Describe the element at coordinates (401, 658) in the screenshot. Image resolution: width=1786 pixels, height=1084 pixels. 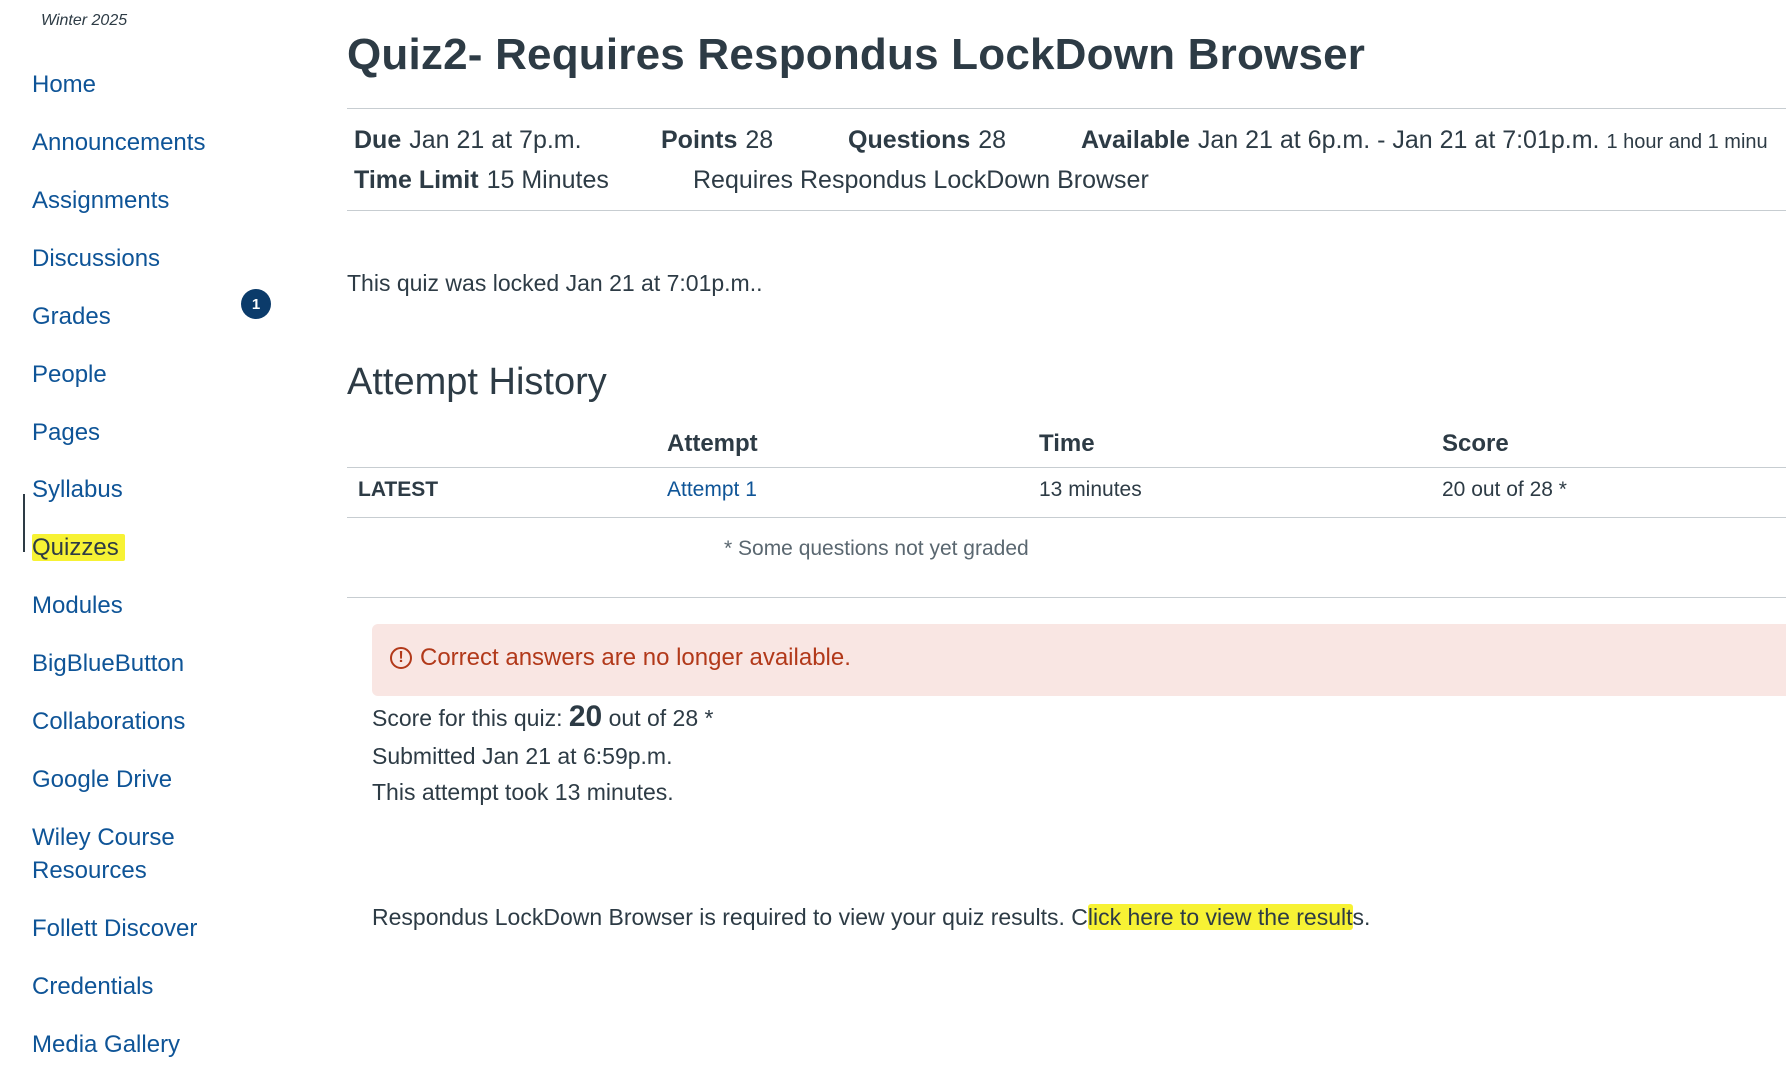
I see `warning-circle-icon: !` at that location.